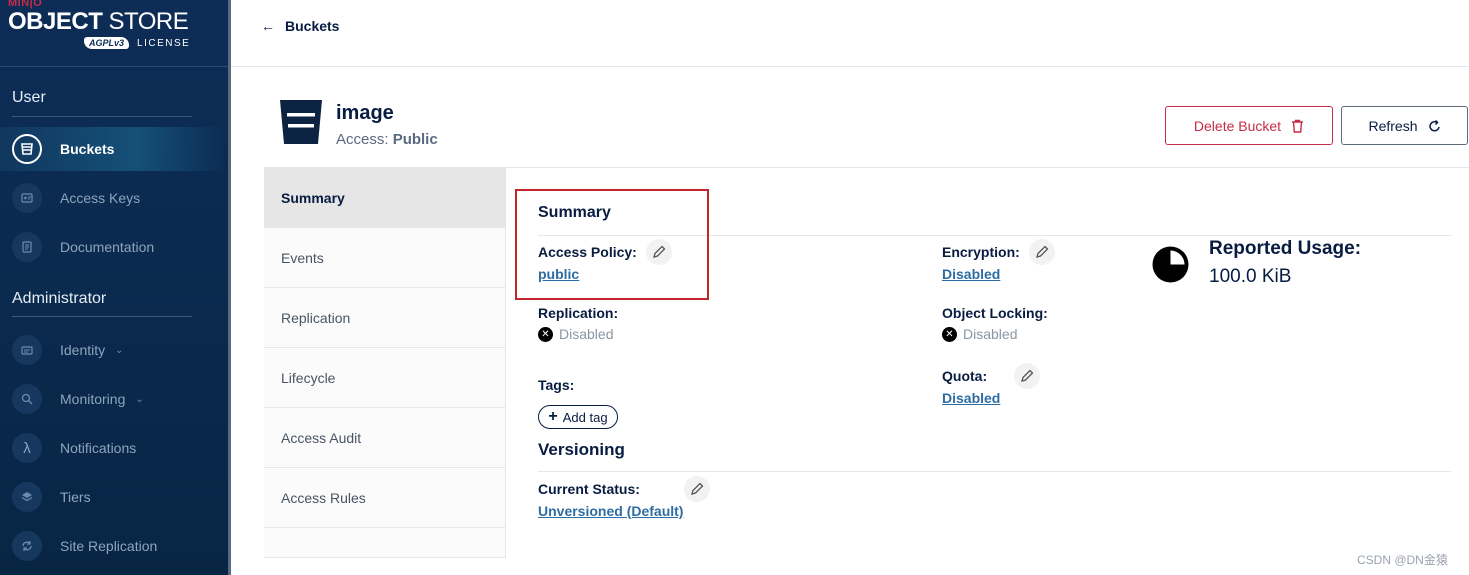 This screenshot has width=1469, height=575. I want to click on replication-icon, so click(27, 546).